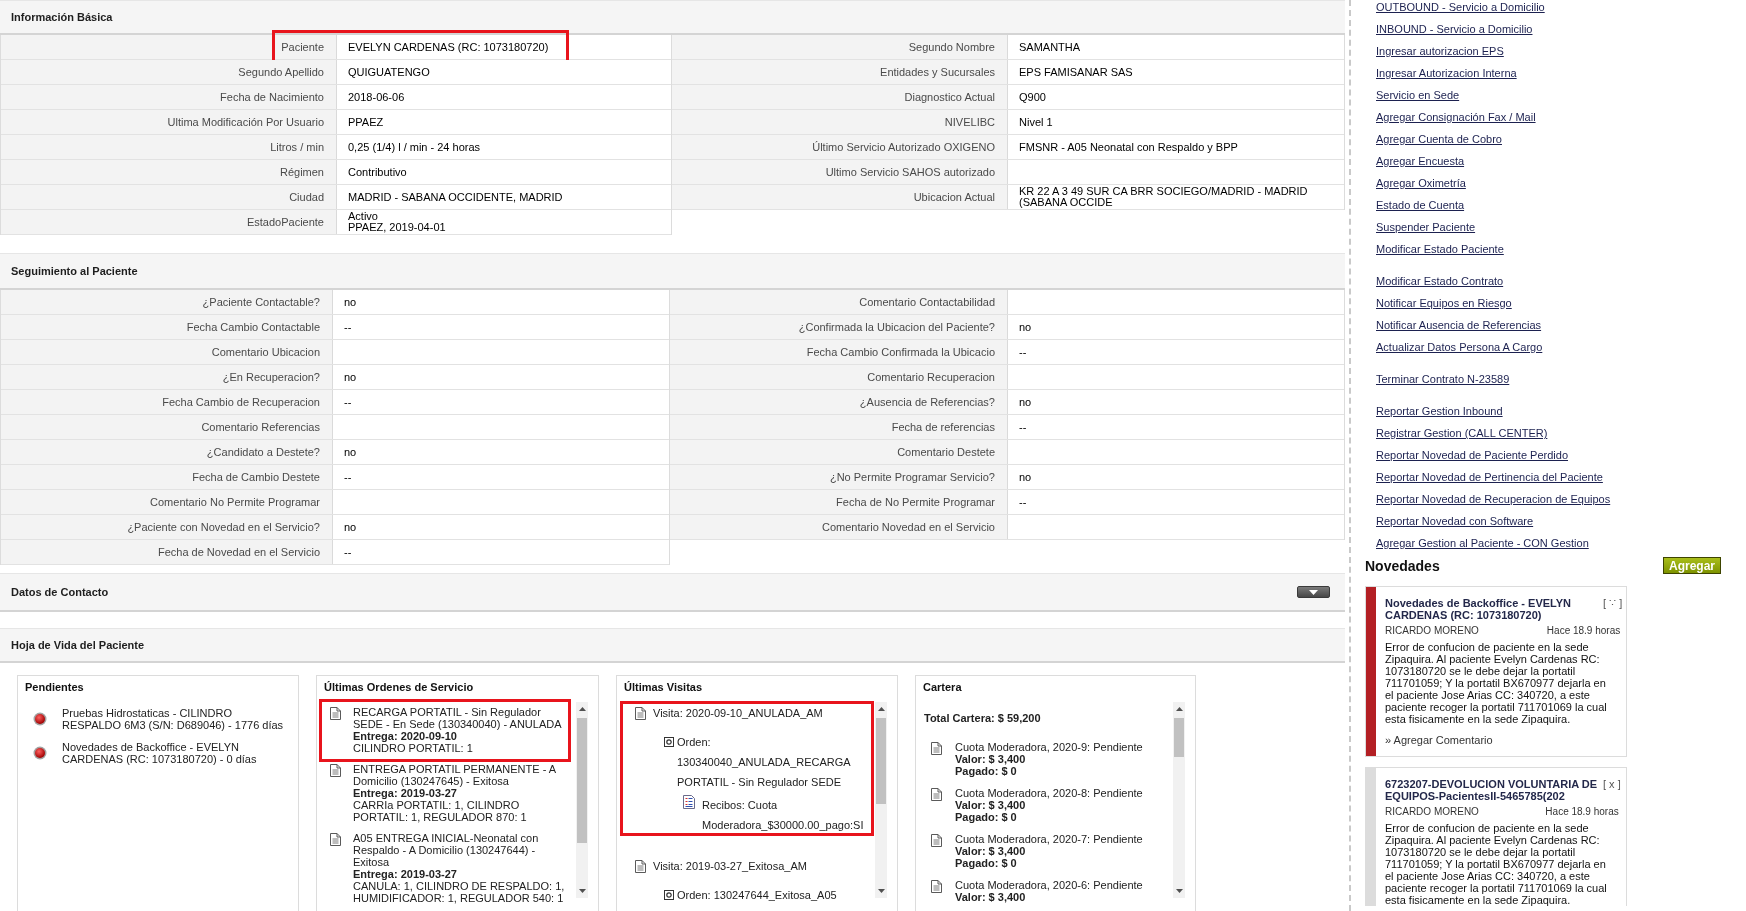  I want to click on field-label: Fecha de Novedad en el Servicio, so click(167, 552).